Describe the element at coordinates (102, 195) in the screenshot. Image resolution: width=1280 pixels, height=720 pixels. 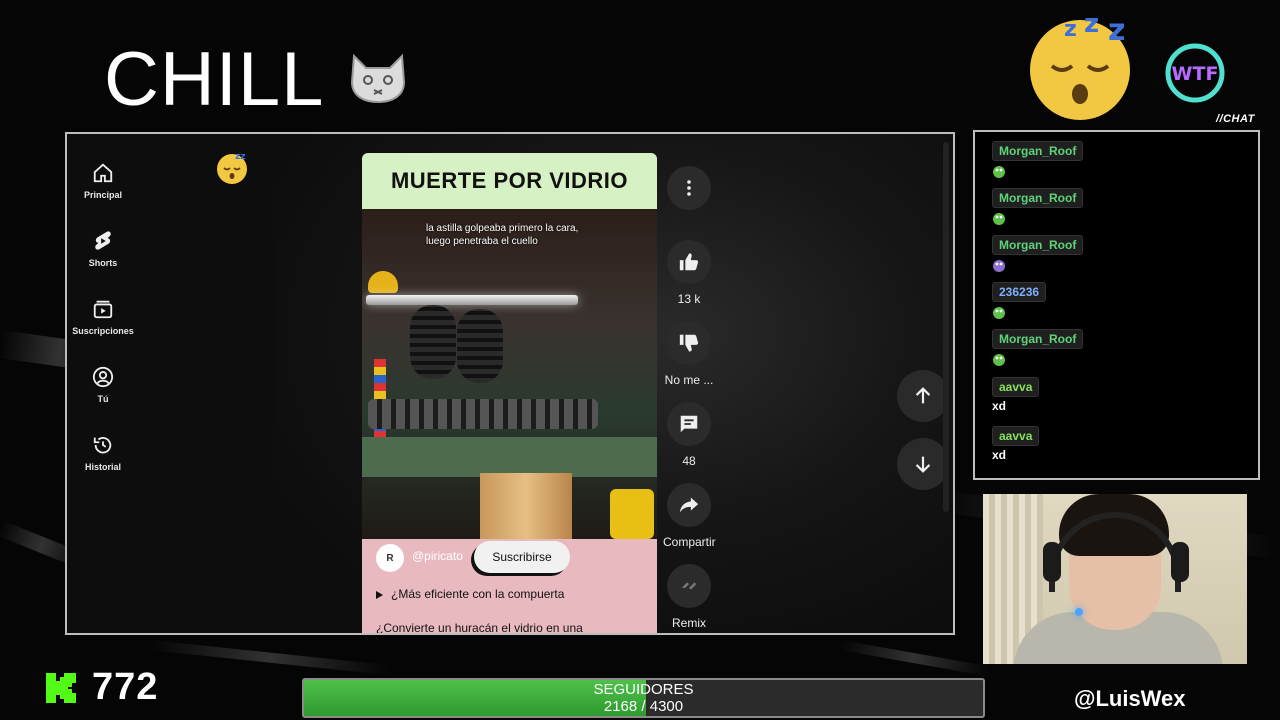
I see `sidebar-item-label: Principal` at that location.